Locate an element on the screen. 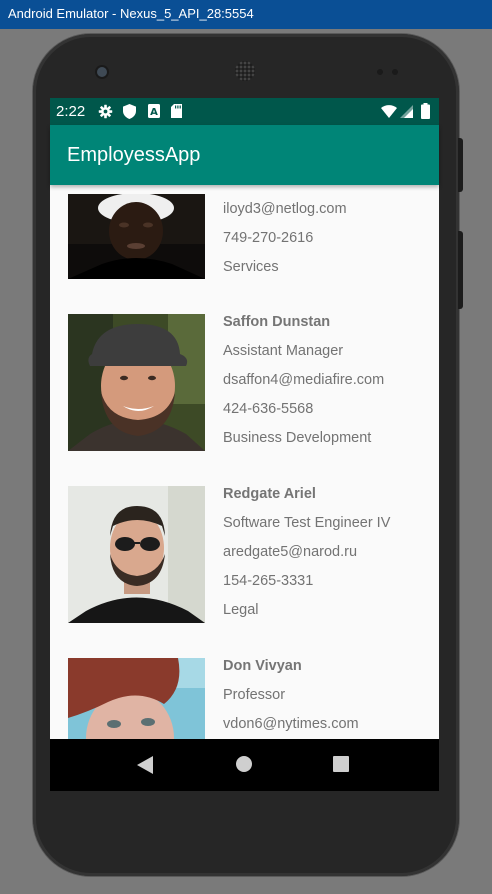 This screenshot has width=492, height=894. employee-email: dsaffon4@mediafire.com is located at coordinates (304, 380).